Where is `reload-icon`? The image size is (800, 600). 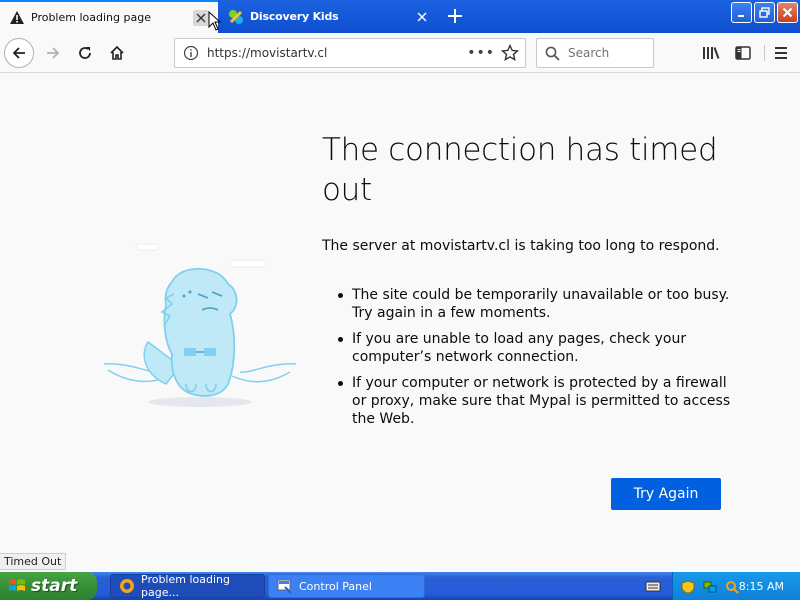
reload-icon is located at coordinates (85, 53).